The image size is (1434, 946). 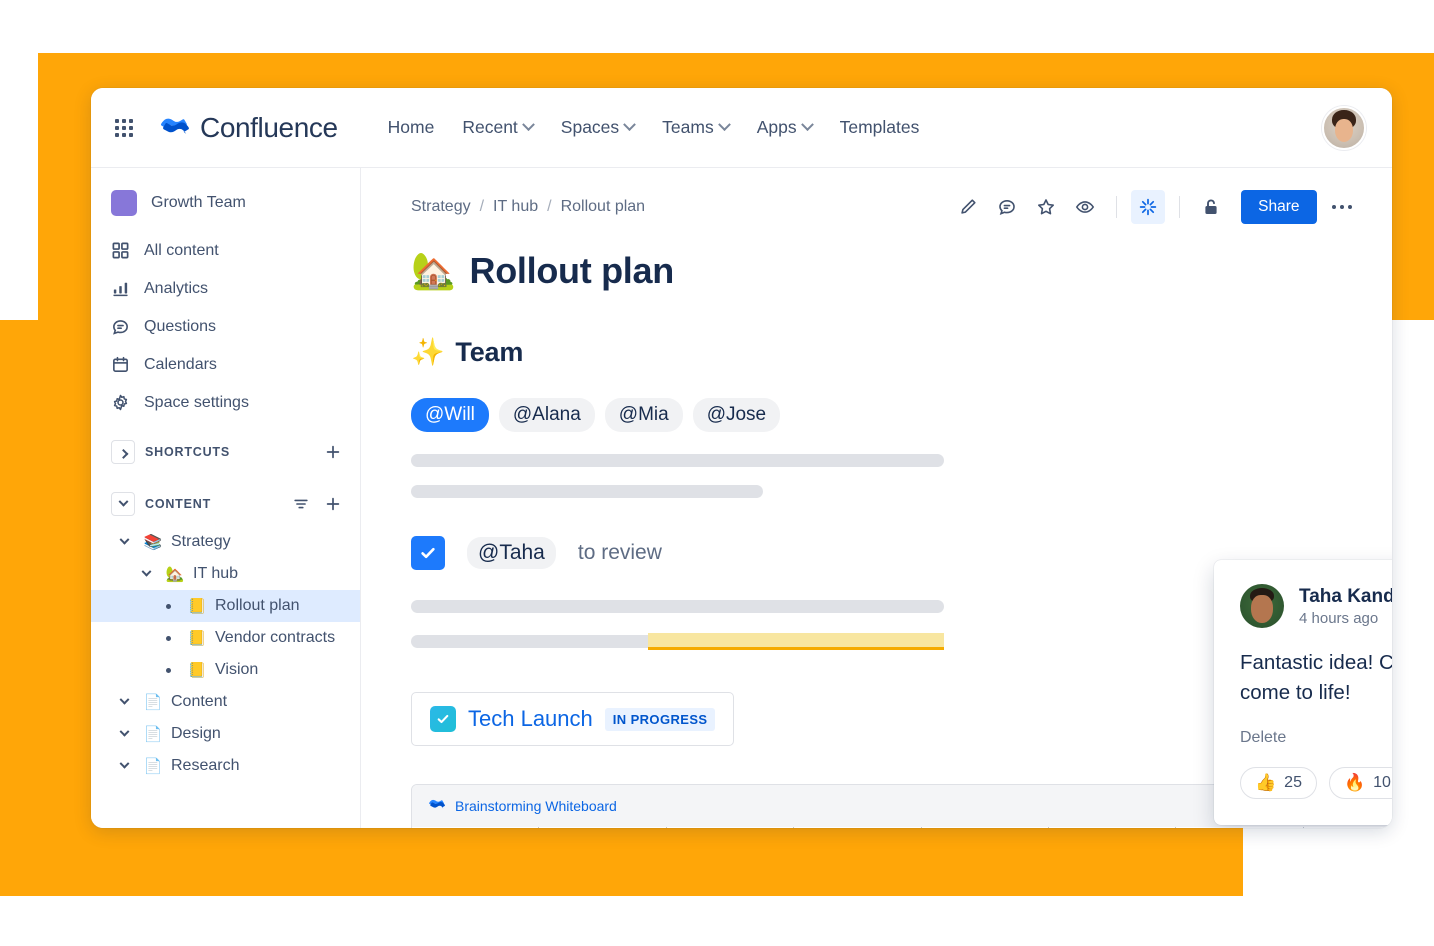 What do you see at coordinates (225, 766) in the screenshot?
I see `tree-item-research: 📄 Research` at bounding box center [225, 766].